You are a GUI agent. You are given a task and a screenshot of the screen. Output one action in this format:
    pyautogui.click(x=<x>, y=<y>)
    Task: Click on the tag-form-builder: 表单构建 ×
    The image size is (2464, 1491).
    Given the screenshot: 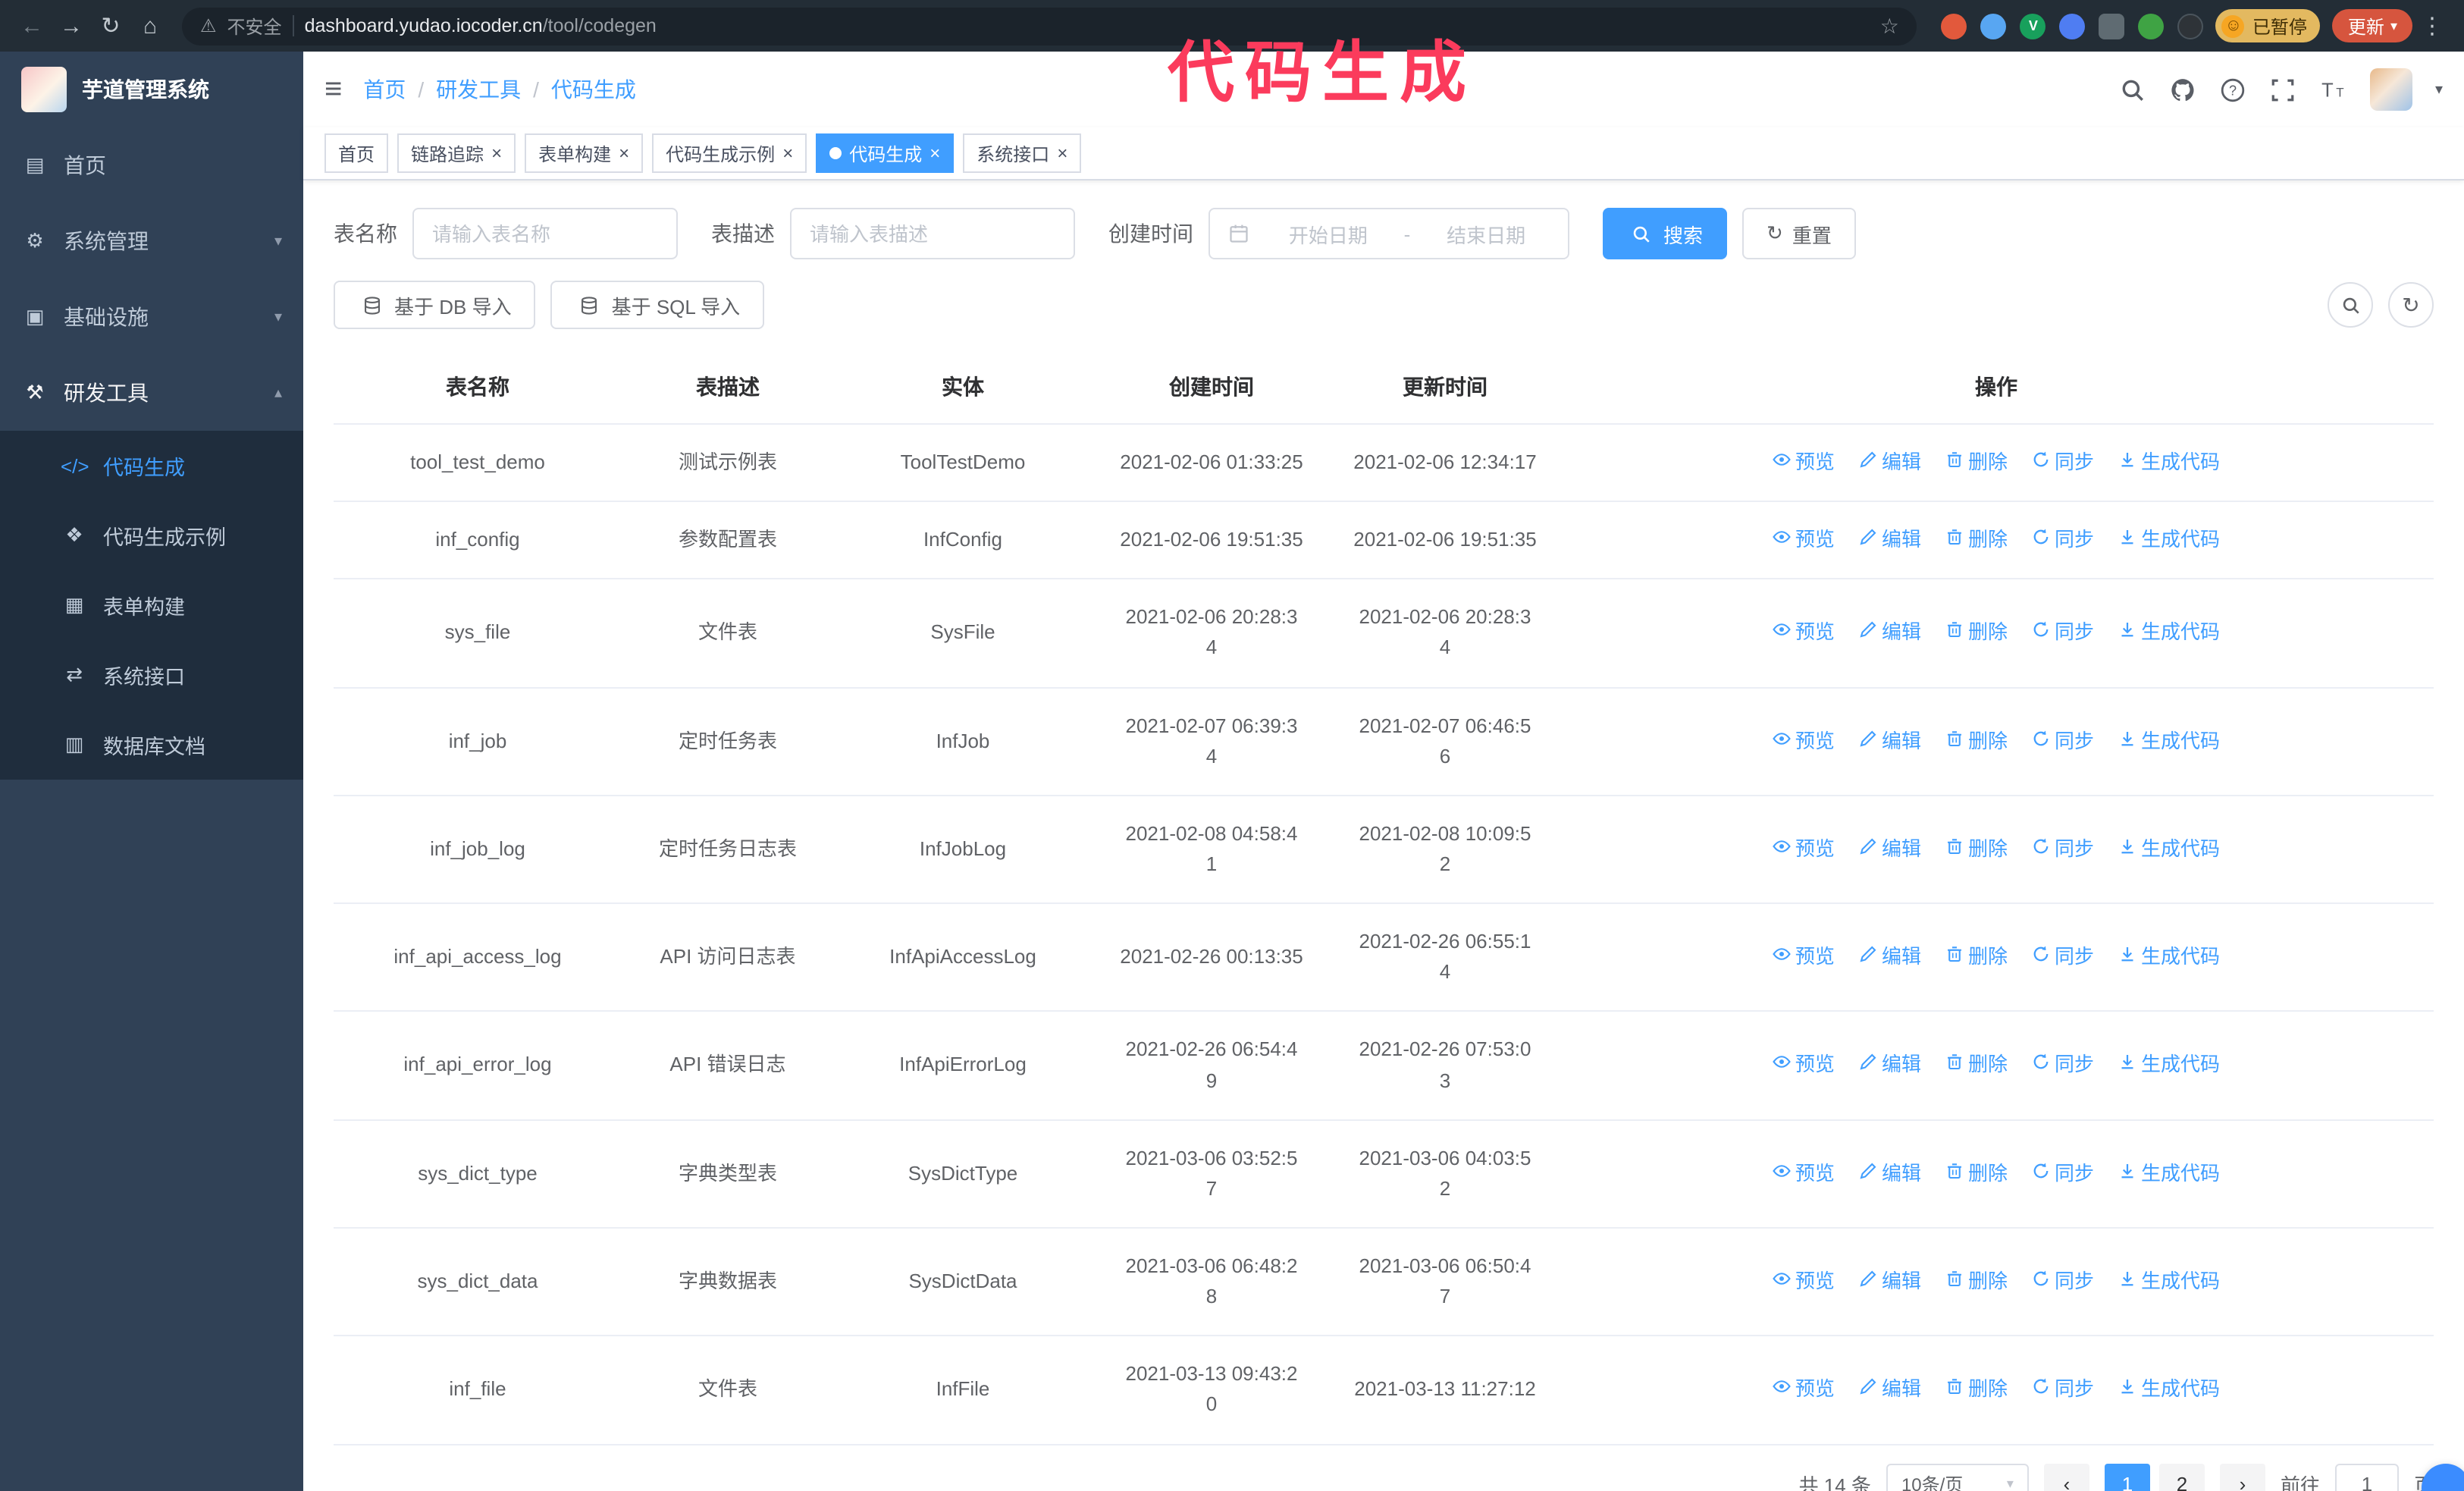 What is the action you would take?
    pyautogui.click(x=585, y=153)
    